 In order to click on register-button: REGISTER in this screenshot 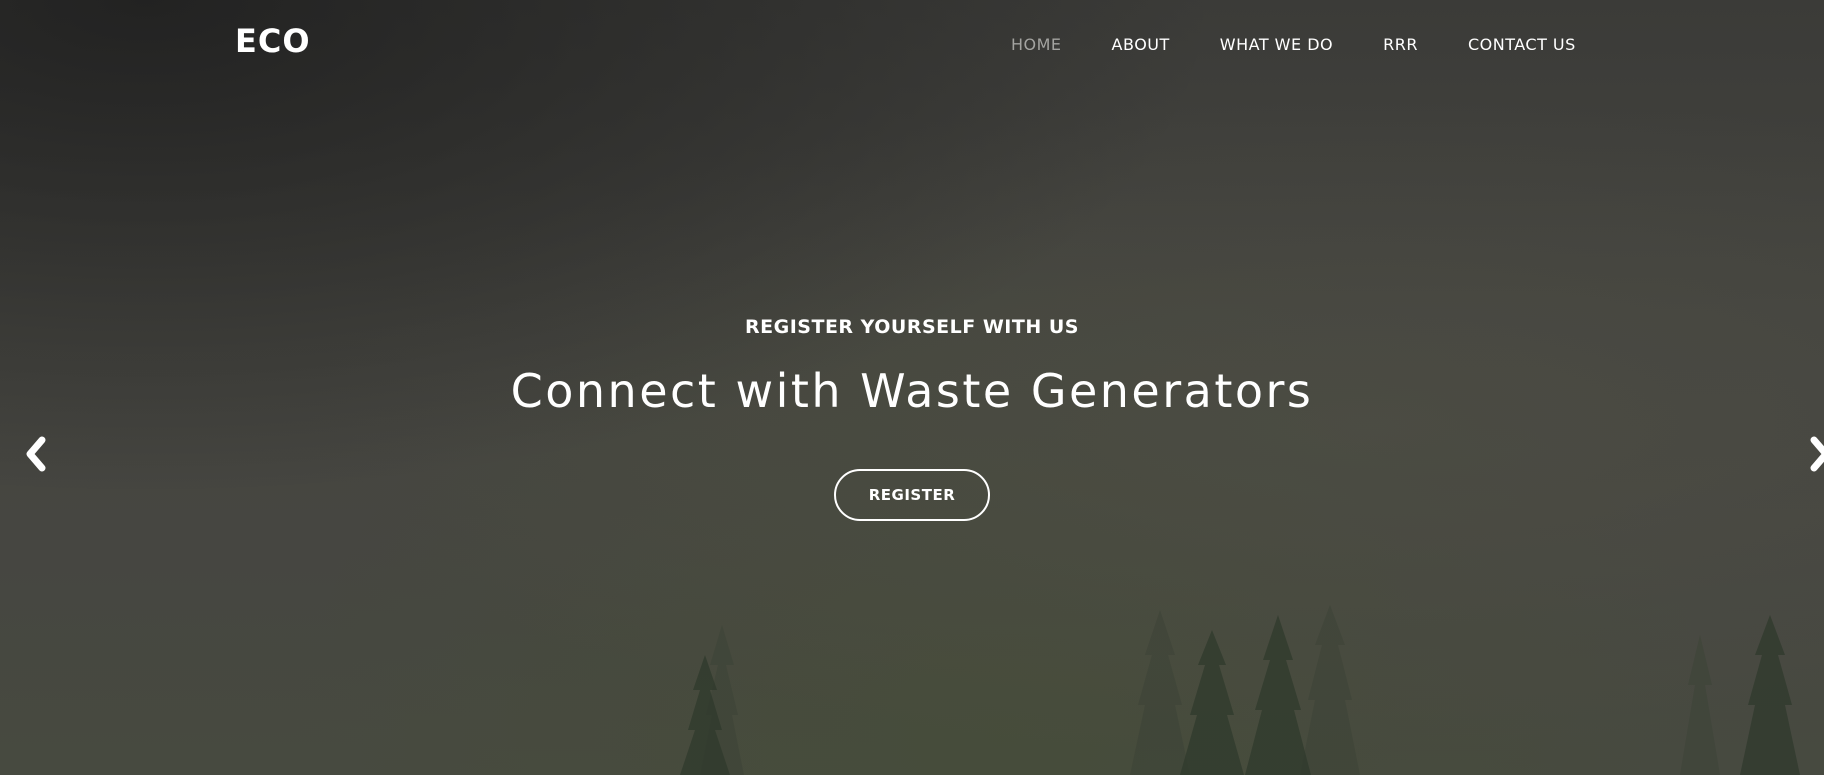, I will do `click(912, 495)`.